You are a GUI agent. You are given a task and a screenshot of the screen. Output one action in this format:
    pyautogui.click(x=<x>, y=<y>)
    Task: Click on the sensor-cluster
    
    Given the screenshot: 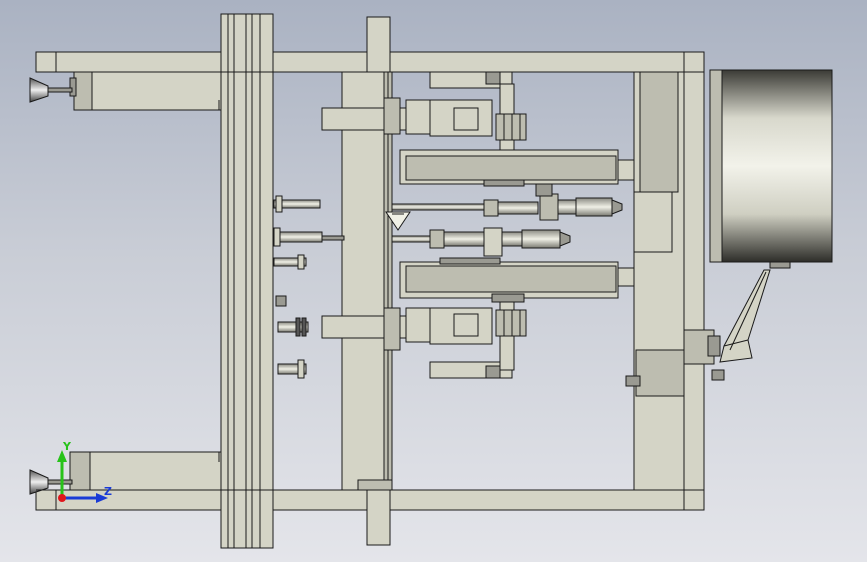 What is the action you would take?
    pyautogui.click(x=309, y=287)
    